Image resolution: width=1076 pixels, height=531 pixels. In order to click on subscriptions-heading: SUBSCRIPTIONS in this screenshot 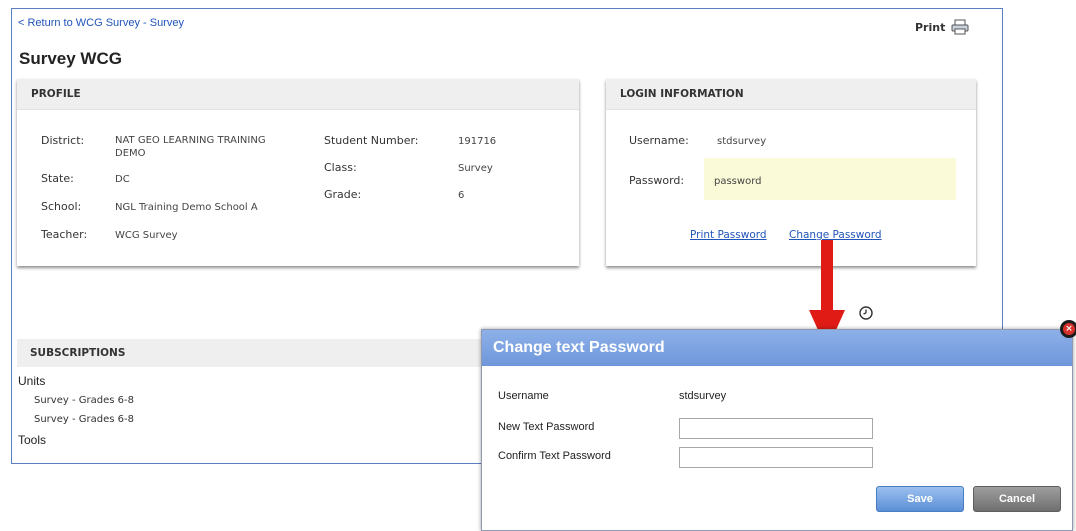, I will do `click(252, 353)`.